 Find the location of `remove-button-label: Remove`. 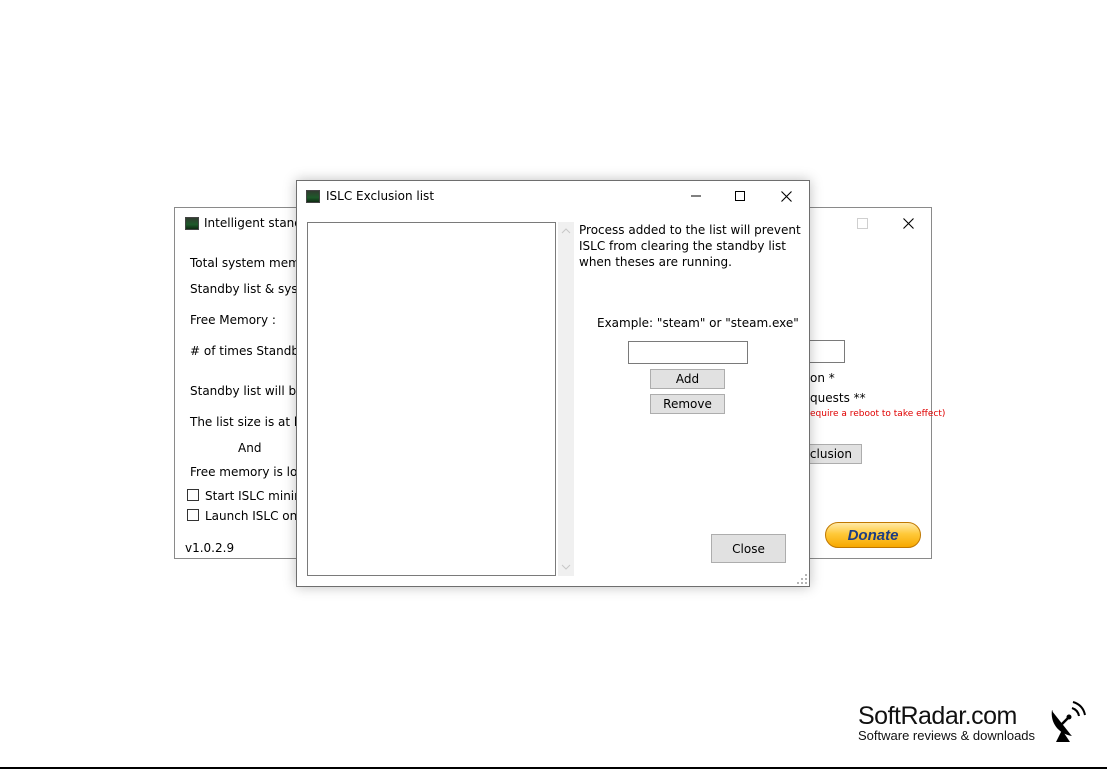

remove-button-label: Remove is located at coordinates (687, 404).